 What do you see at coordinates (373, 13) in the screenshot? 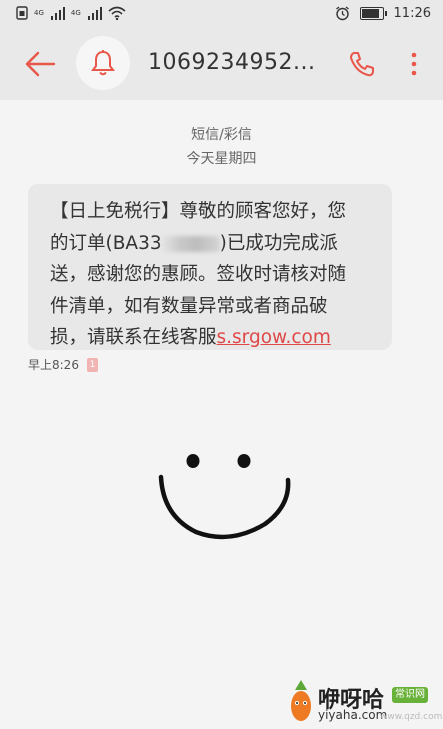
I see `battery-icon` at bounding box center [373, 13].